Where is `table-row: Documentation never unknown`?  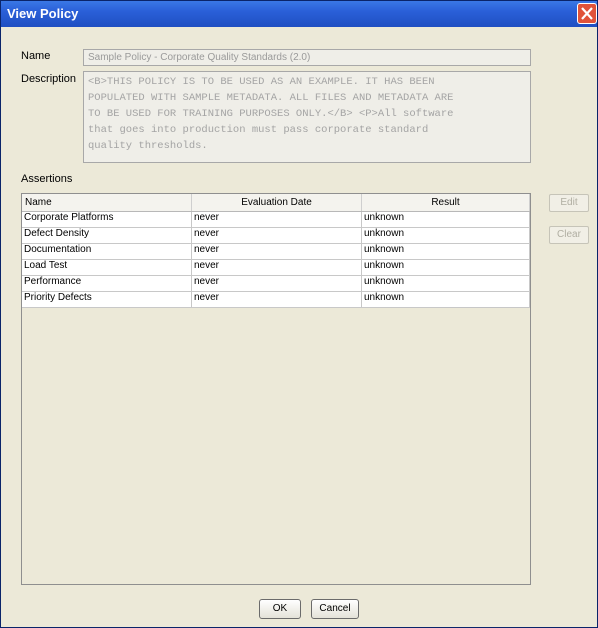
table-row: Documentation never unknown is located at coordinates (276, 252).